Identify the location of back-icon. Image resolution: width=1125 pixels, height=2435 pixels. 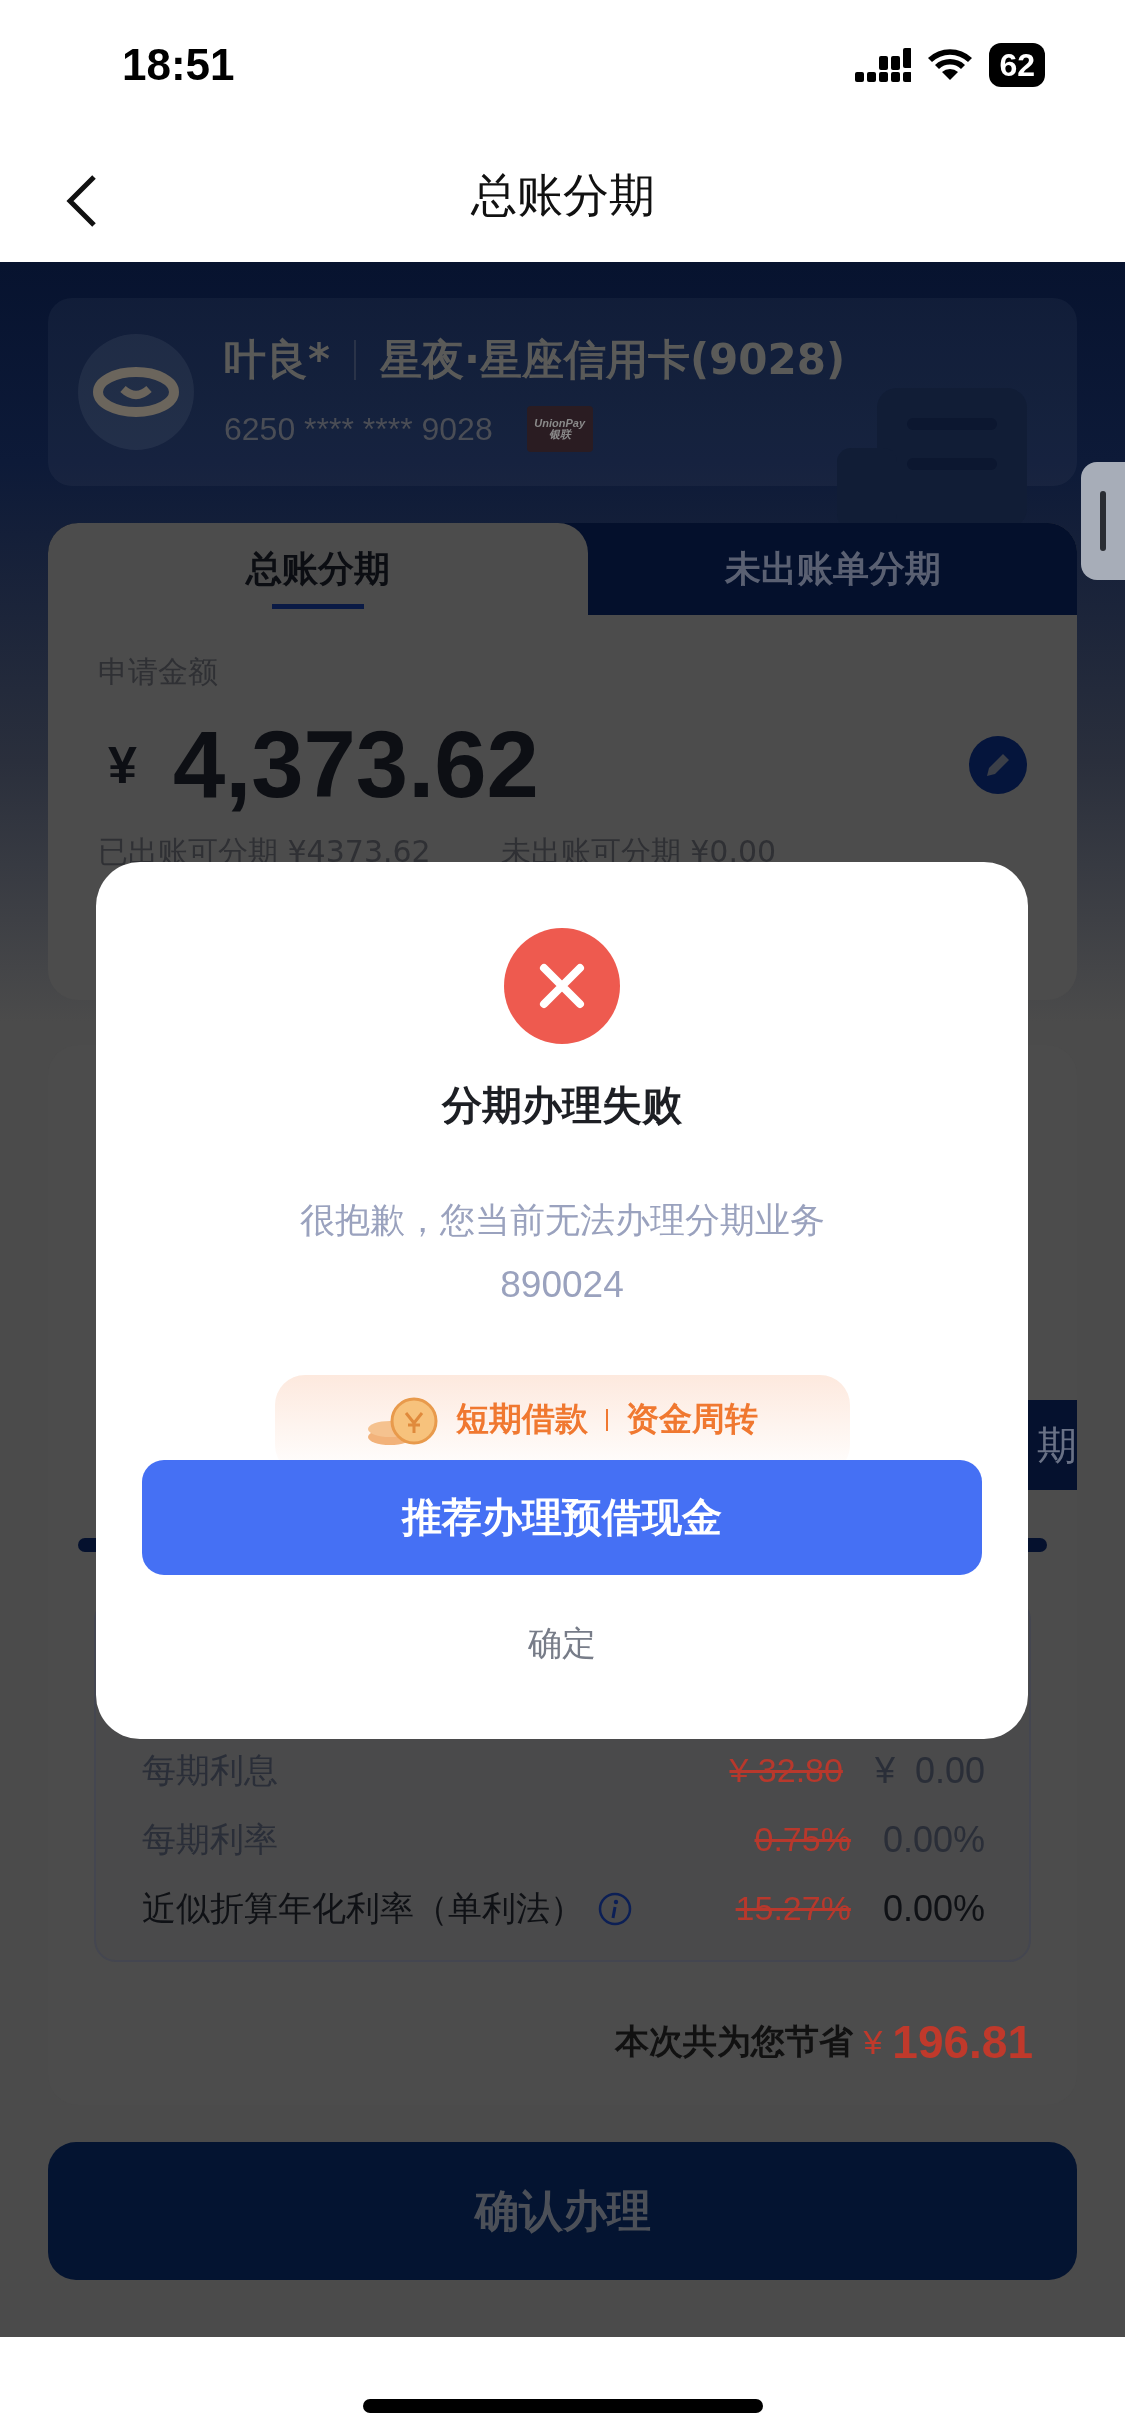
(82, 201).